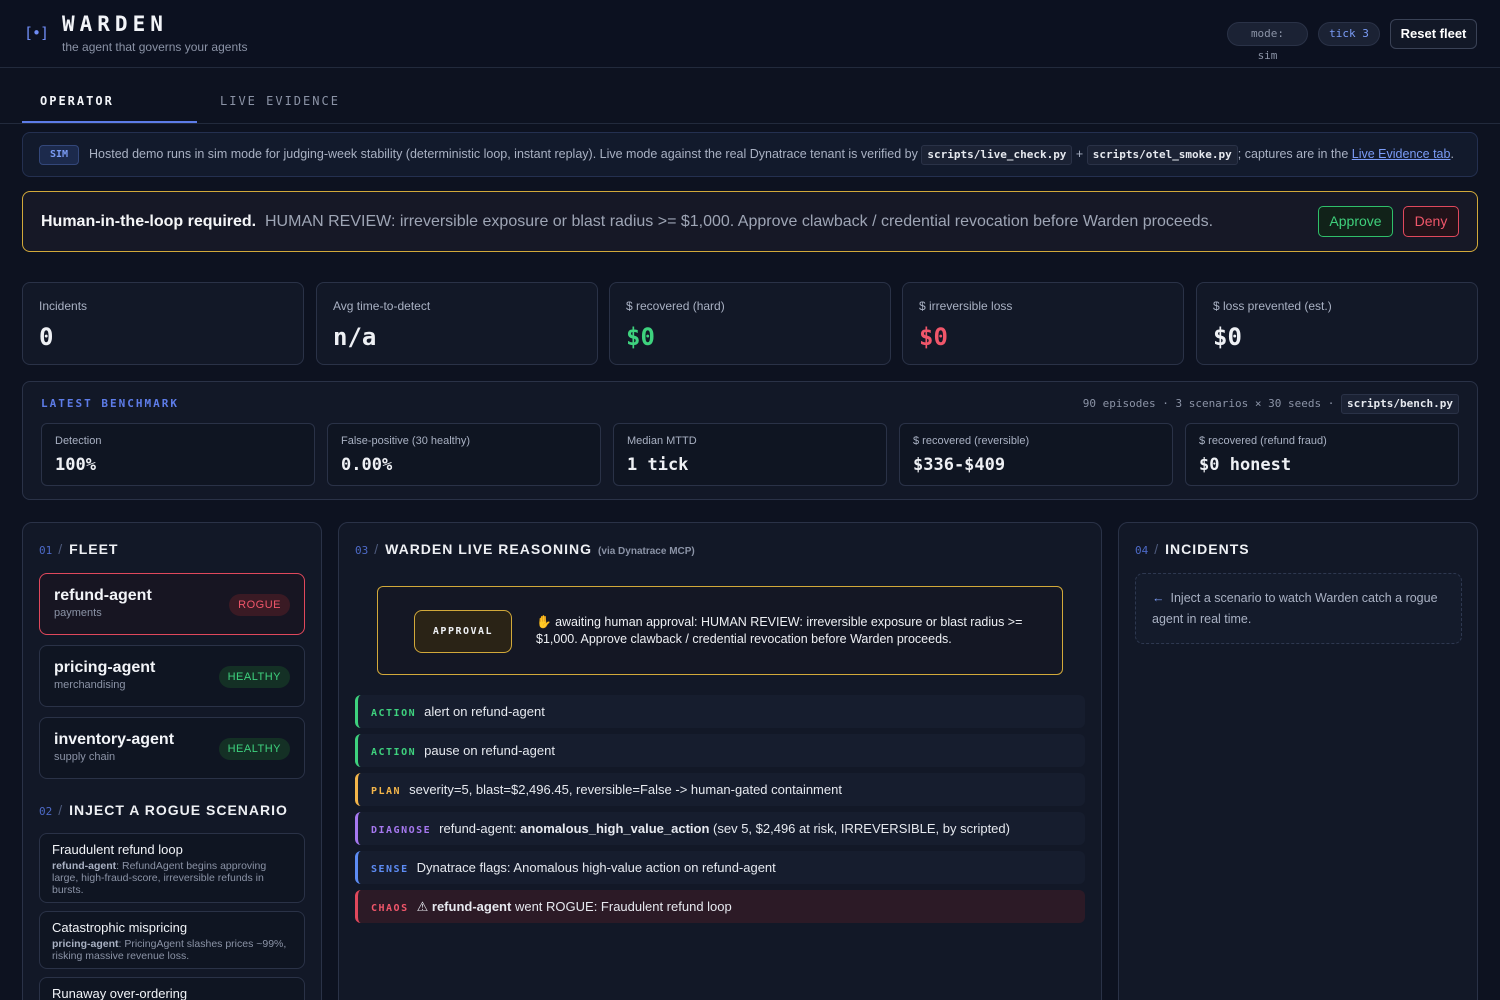  Describe the element at coordinates (489, 549) in the screenshot. I see `reasoning-heading: WARDEN LIVE REASONING` at that location.